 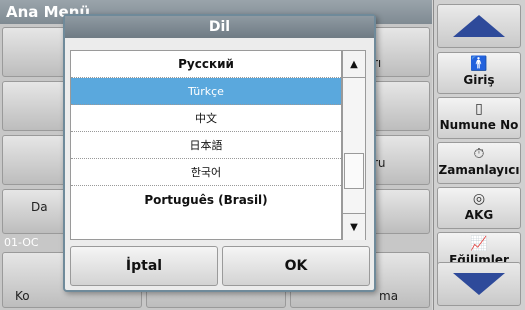 What do you see at coordinates (39, 207) in the screenshot?
I see `tile-label-fragment: Da` at bounding box center [39, 207].